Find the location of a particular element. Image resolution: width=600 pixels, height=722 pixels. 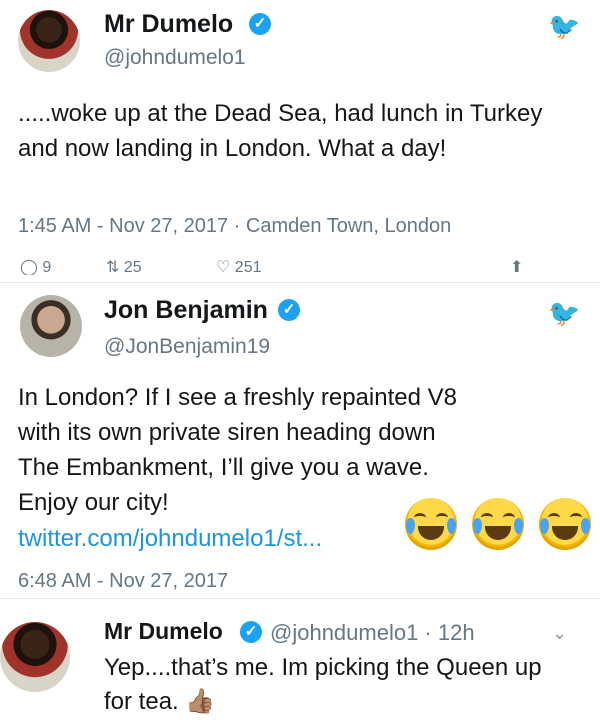

reply-text-line-2: for tea. 👍🏽 is located at coordinates (159, 702).